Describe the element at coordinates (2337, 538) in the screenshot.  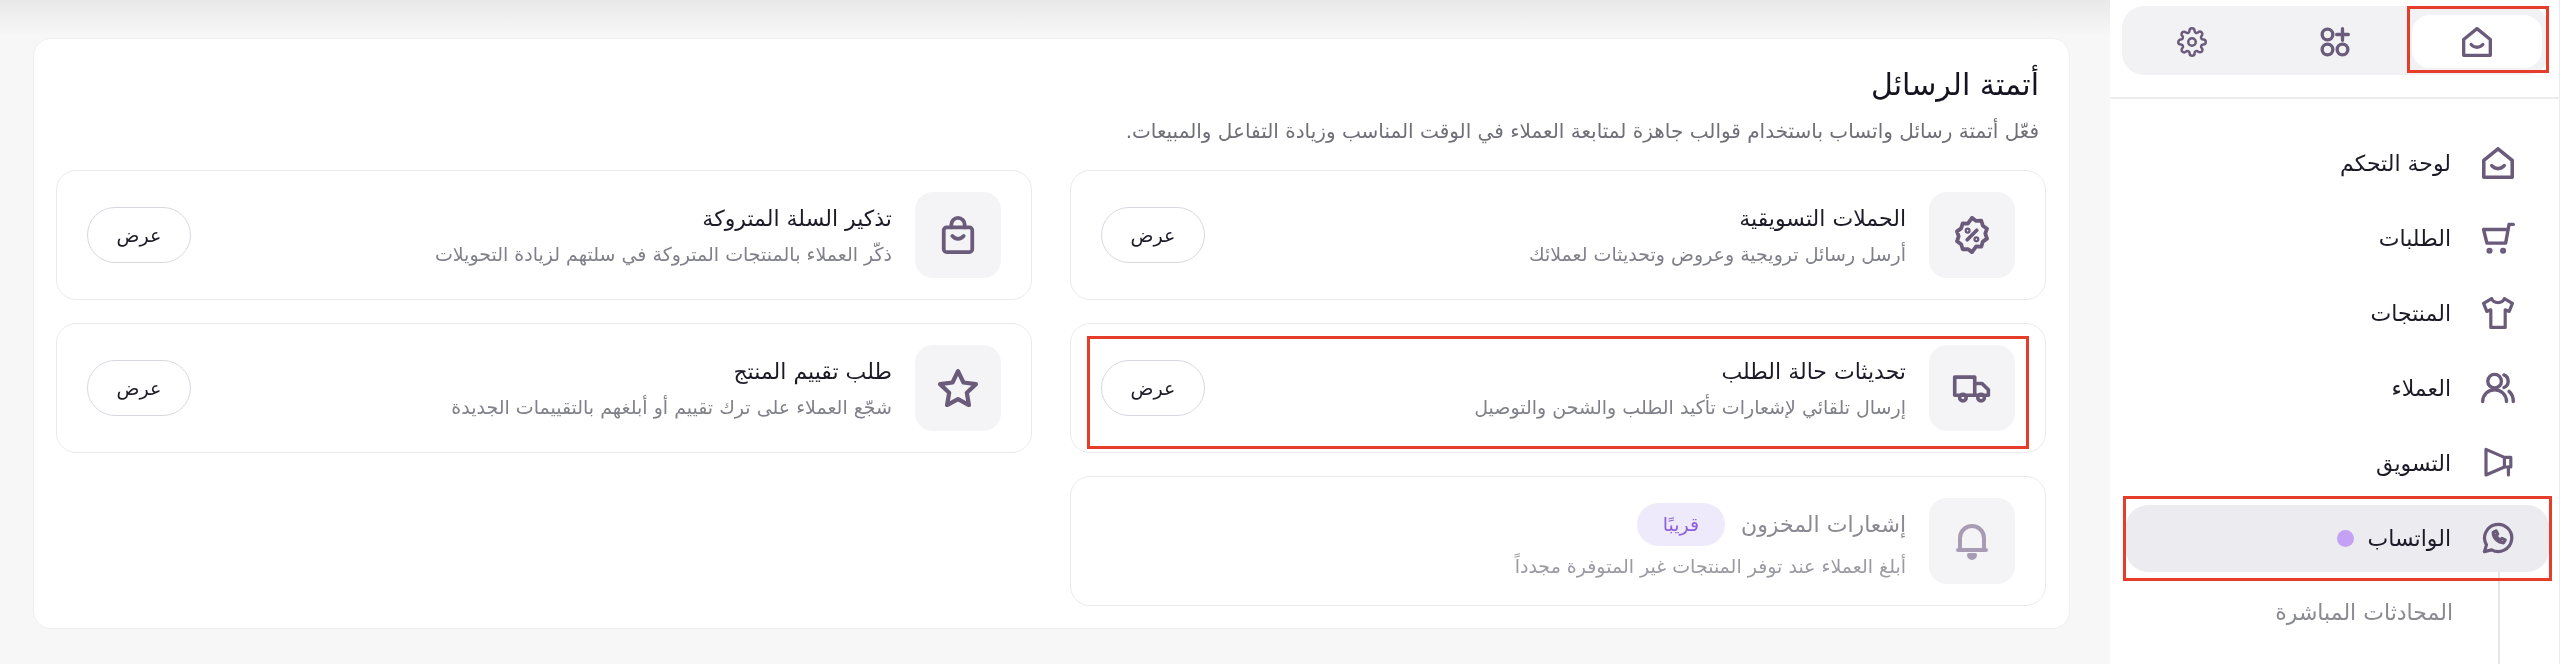
I see `nav-item: الواتساب` at that location.